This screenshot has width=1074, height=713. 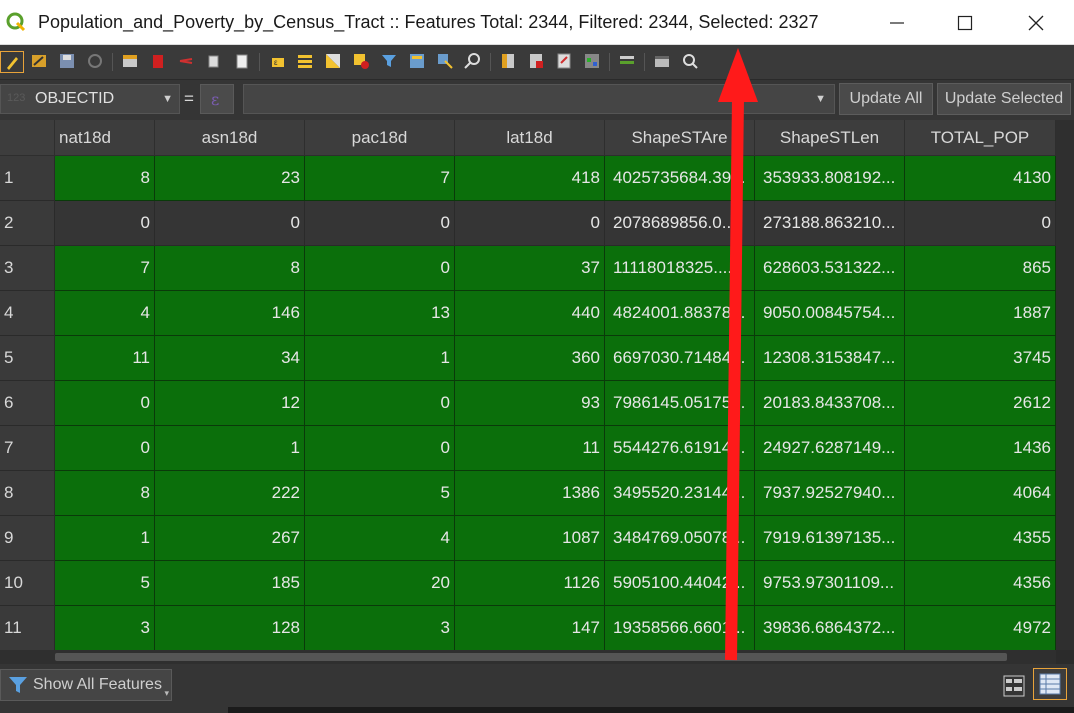 I want to click on table-row: 3 7 8 0 37 11118018325.... 628603.531322... 865, so click(x=528, y=268).